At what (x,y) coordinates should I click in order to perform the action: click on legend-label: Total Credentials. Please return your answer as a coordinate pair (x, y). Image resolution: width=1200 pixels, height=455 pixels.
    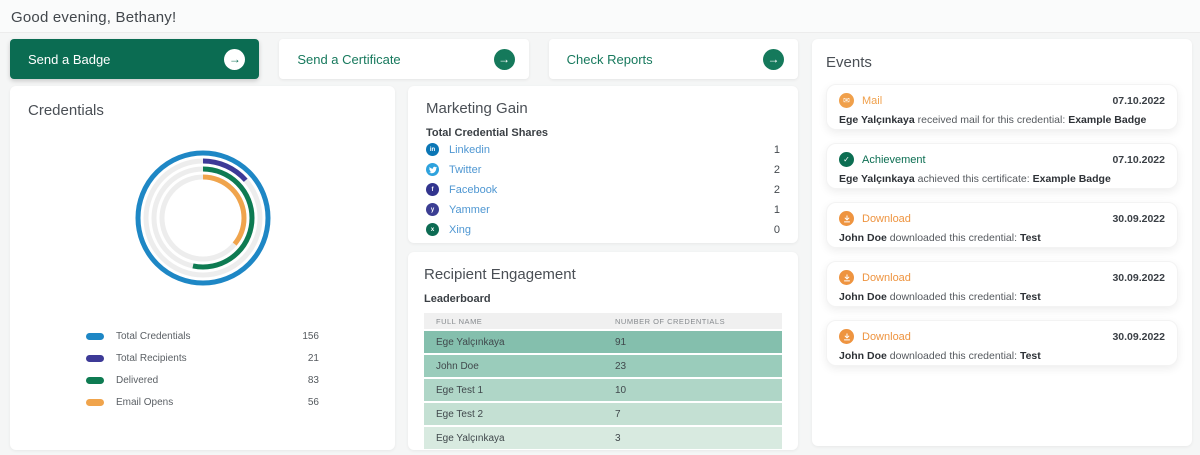
    Looking at the image, I should click on (153, 336).